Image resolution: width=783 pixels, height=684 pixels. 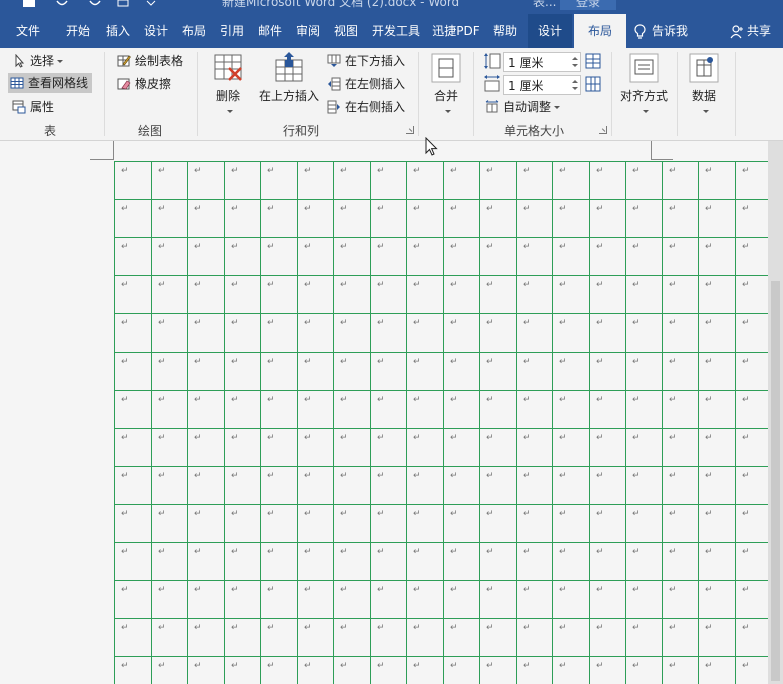 I want to click on column-width-icon, so click(x=492, y=83).